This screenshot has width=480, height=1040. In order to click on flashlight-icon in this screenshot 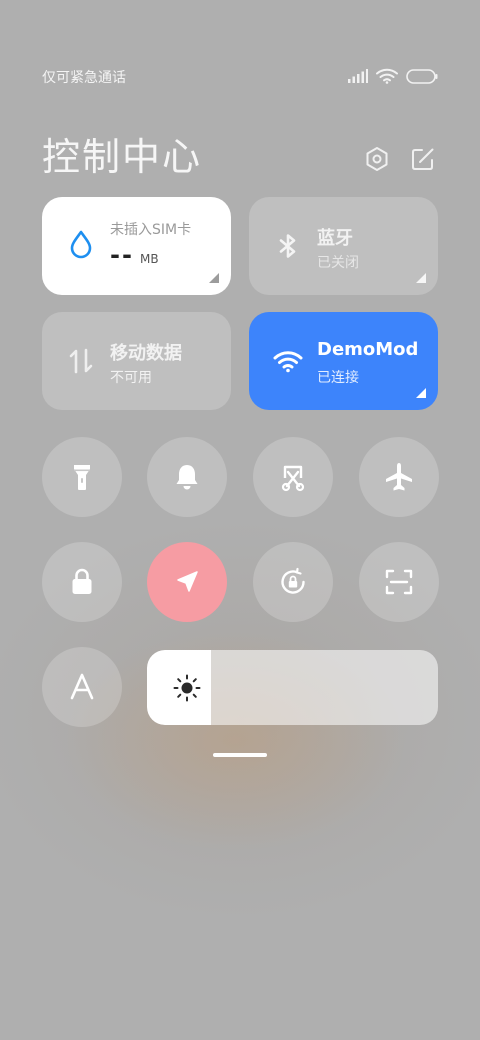, I will do `click(82, 477)`.